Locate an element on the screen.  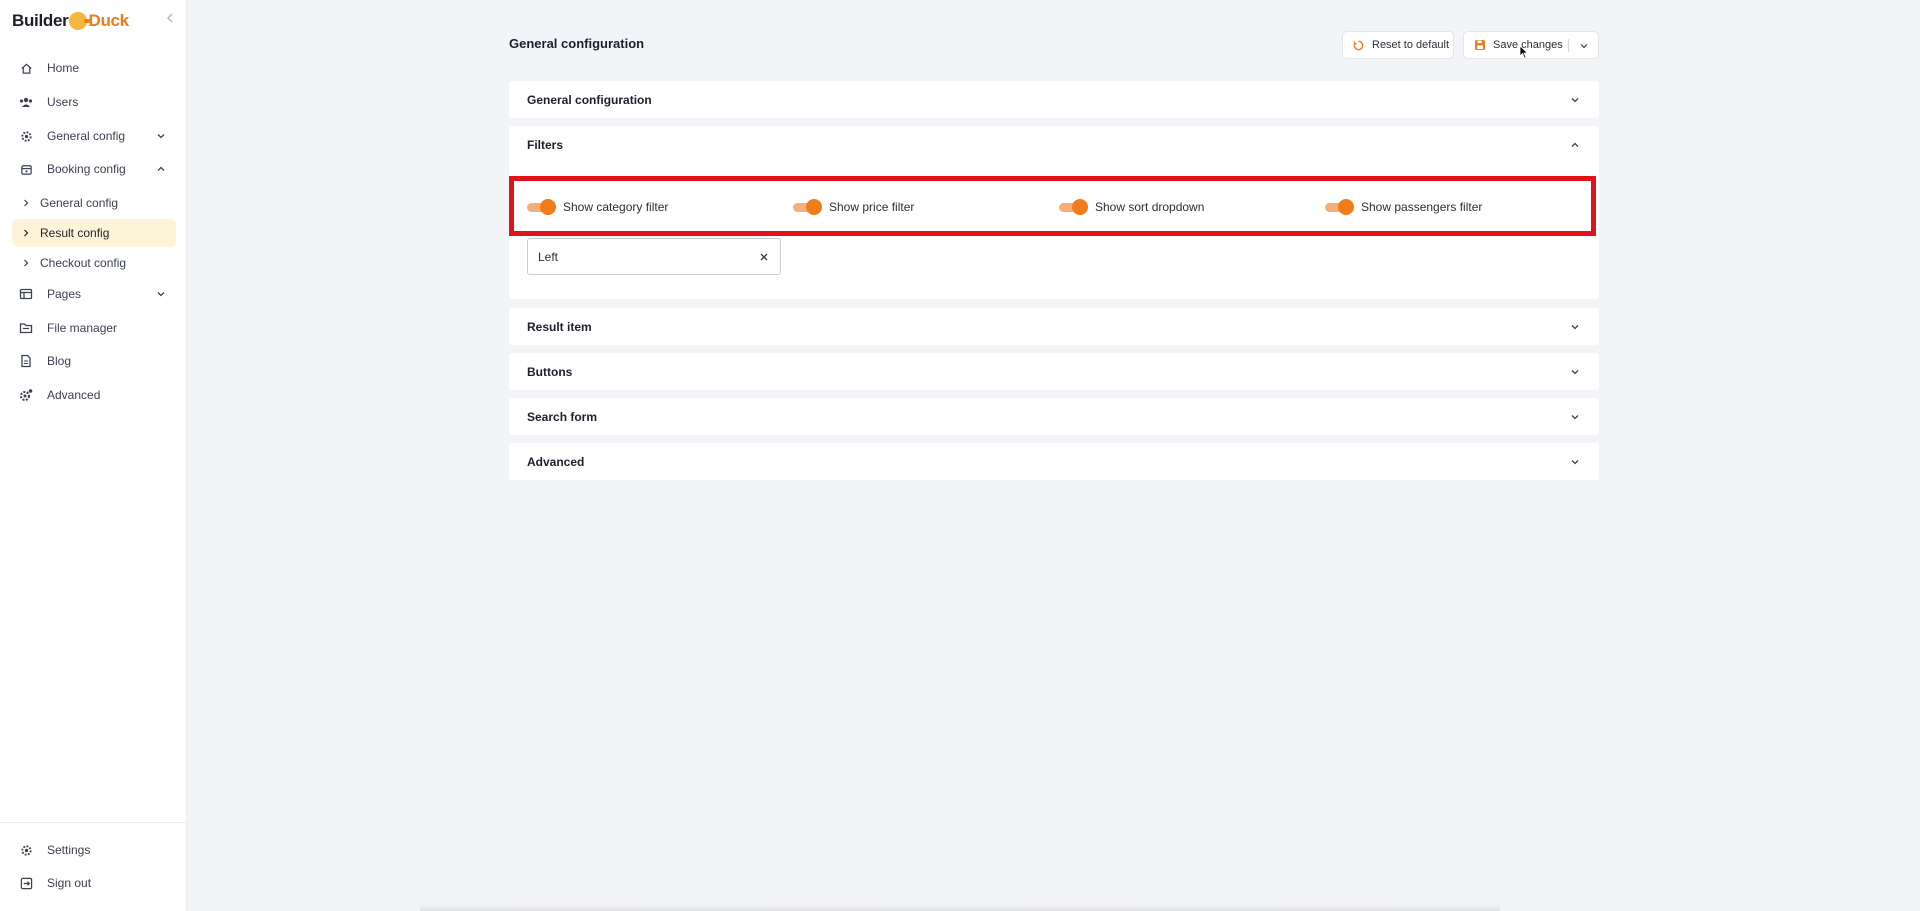
sidebar-item-label: File manager is located at coordinates (82, 328).